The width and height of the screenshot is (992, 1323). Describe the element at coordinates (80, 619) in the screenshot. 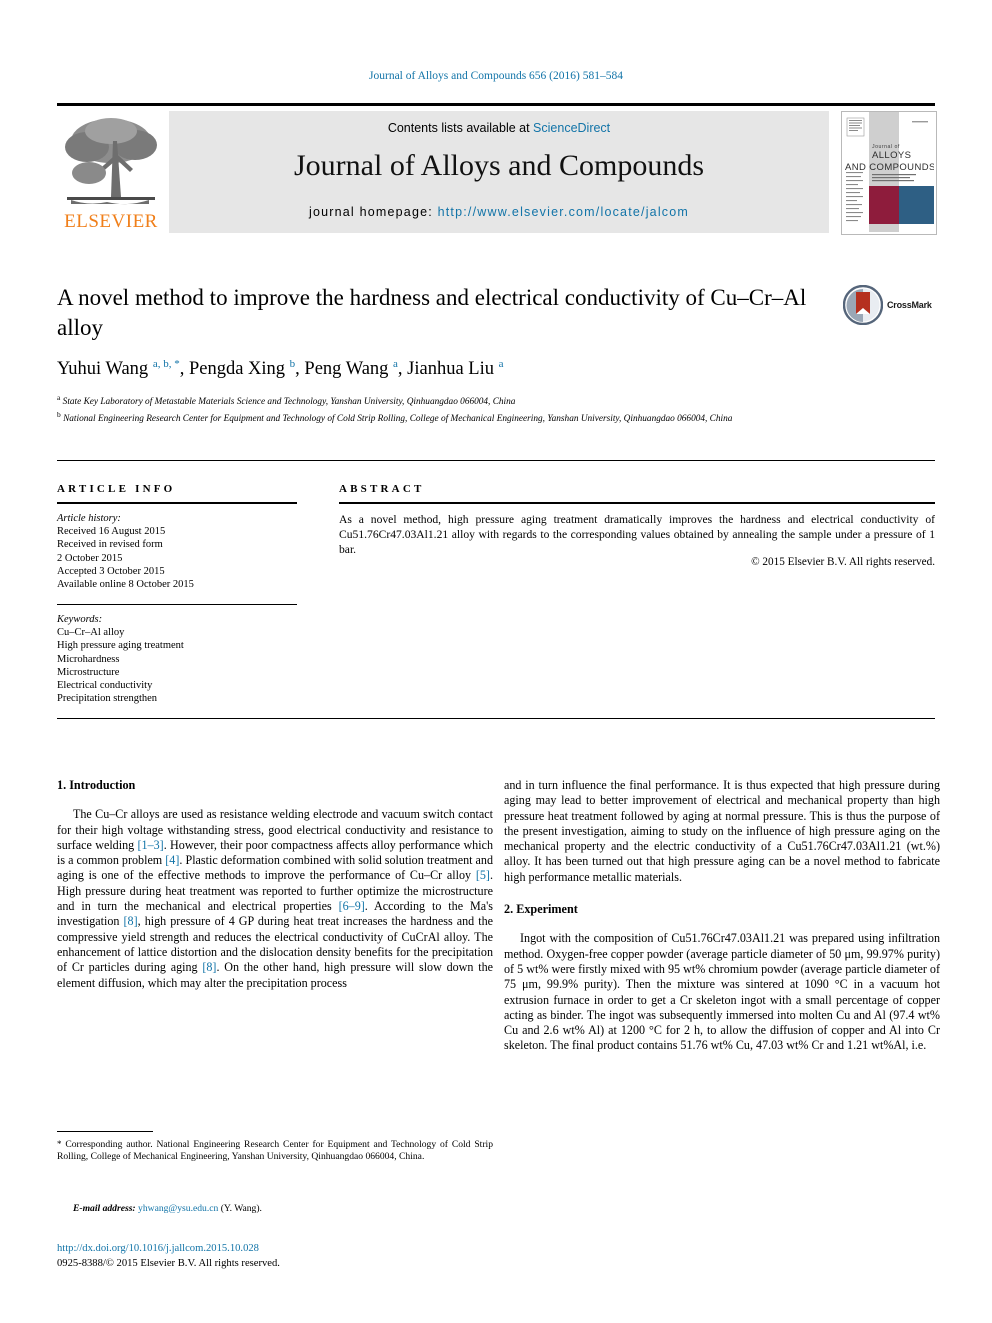

I see `keywords-label: Keywords:` at that location.